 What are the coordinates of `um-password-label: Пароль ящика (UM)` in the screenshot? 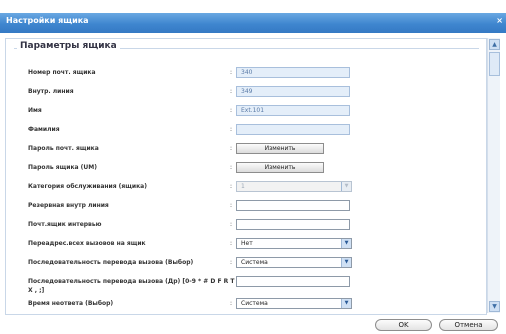 It's located at (62, 167).